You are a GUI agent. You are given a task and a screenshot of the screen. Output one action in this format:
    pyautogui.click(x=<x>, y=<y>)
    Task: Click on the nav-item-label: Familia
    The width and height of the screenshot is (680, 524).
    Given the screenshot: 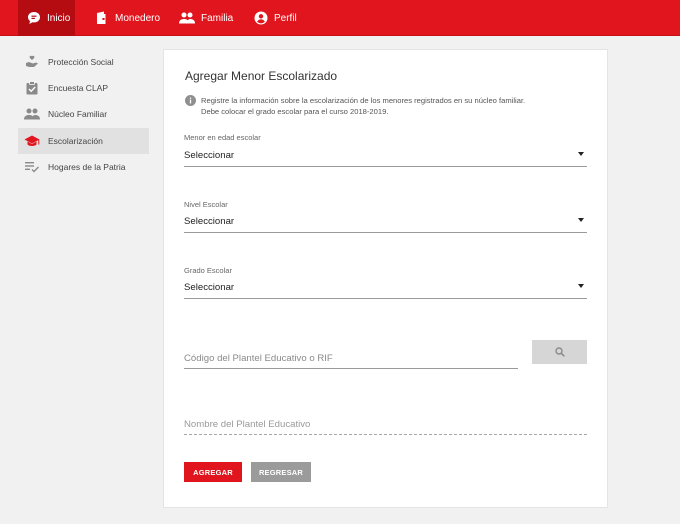 What is the action you would take?
    pyautogui.click(x=217, y=18)
    